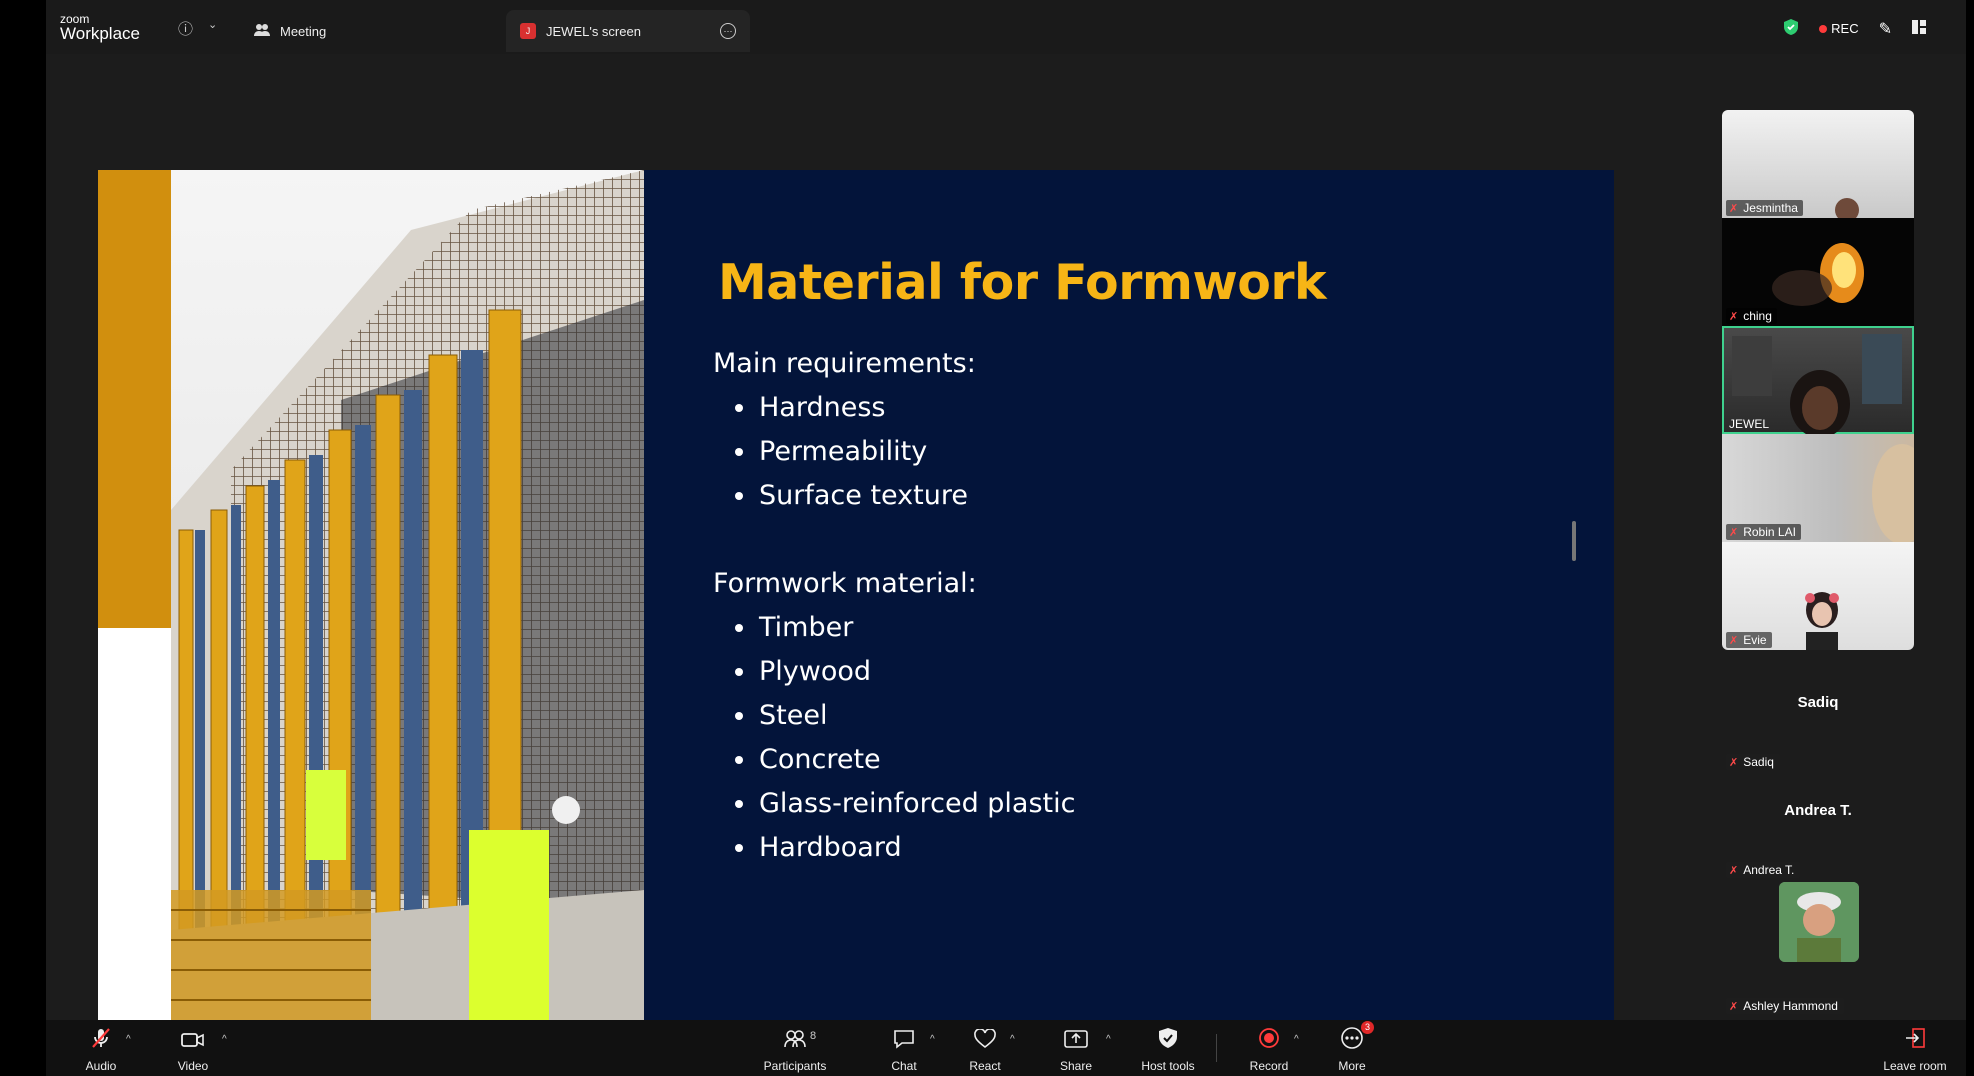  Describe the element at coordinates (100, 33) in the screenshot. I see `brand-big: Workplace` at that location.